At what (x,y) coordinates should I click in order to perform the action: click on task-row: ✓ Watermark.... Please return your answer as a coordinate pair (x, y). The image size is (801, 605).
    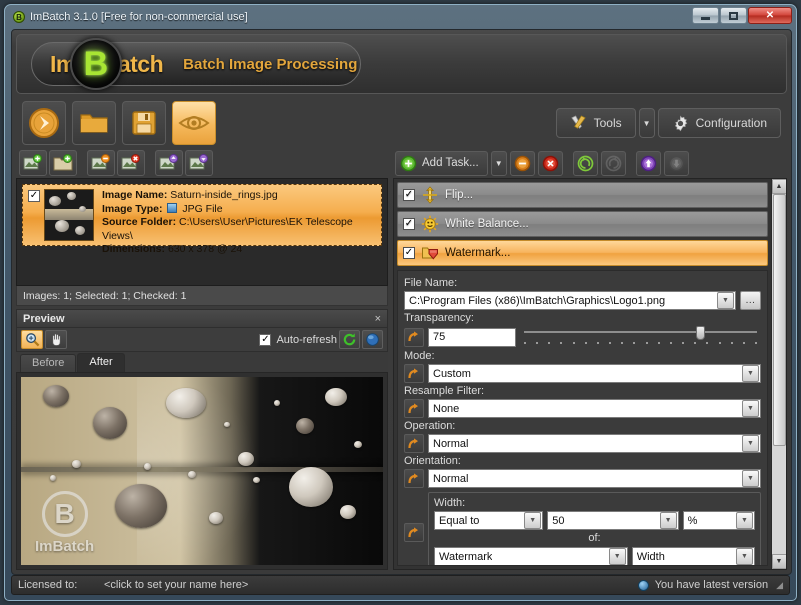
    Looking at the image, I should click on (582, 253).